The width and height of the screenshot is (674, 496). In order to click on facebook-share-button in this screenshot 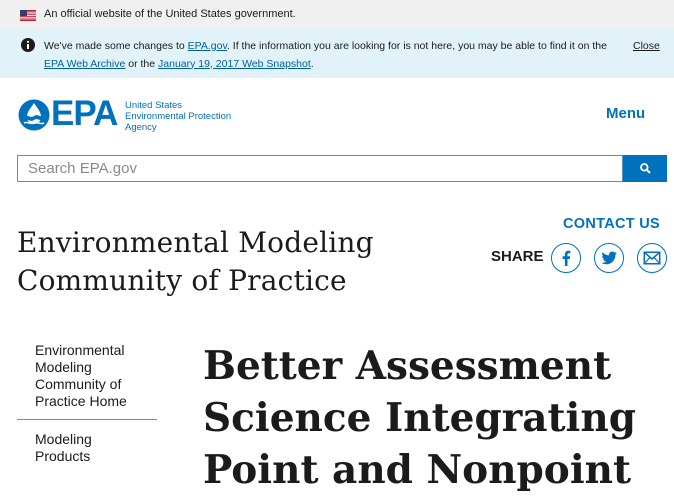, I will do `click(566, 258)`.